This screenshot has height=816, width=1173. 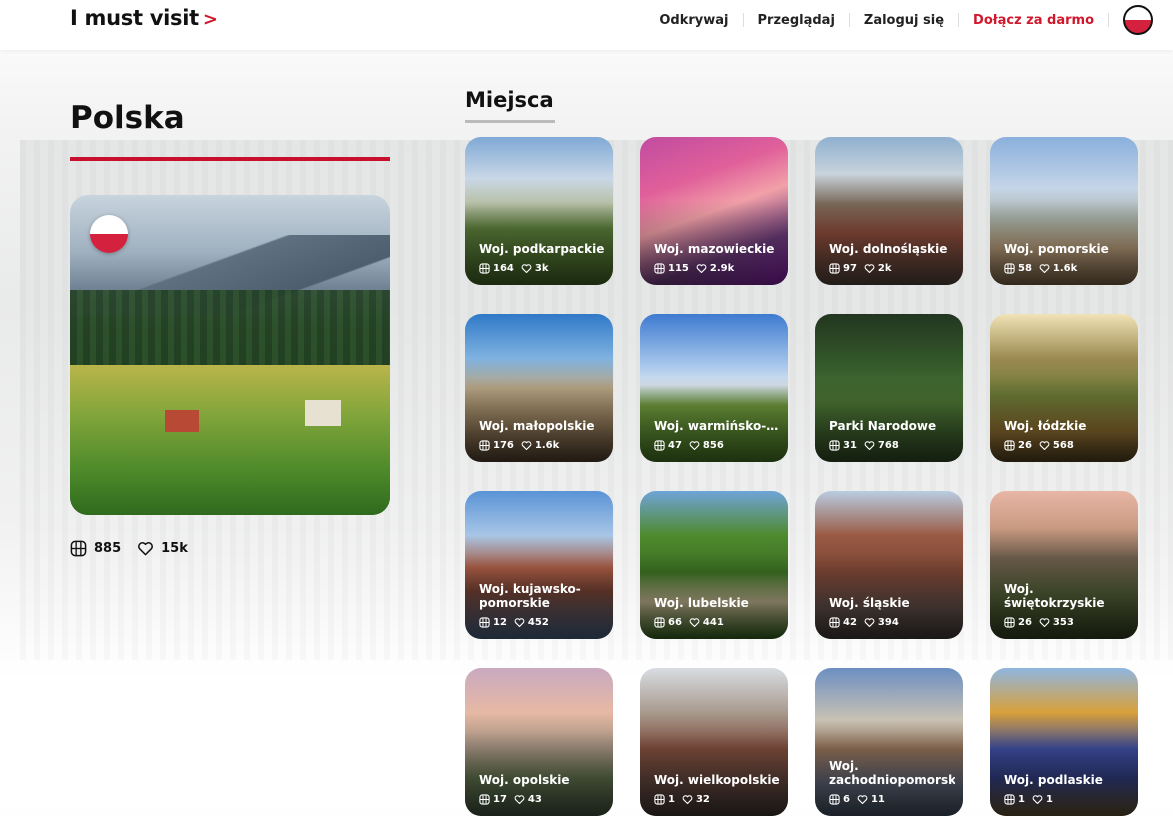 I want to click on place-card-places-count: 58, so click(x=1025, y=268).